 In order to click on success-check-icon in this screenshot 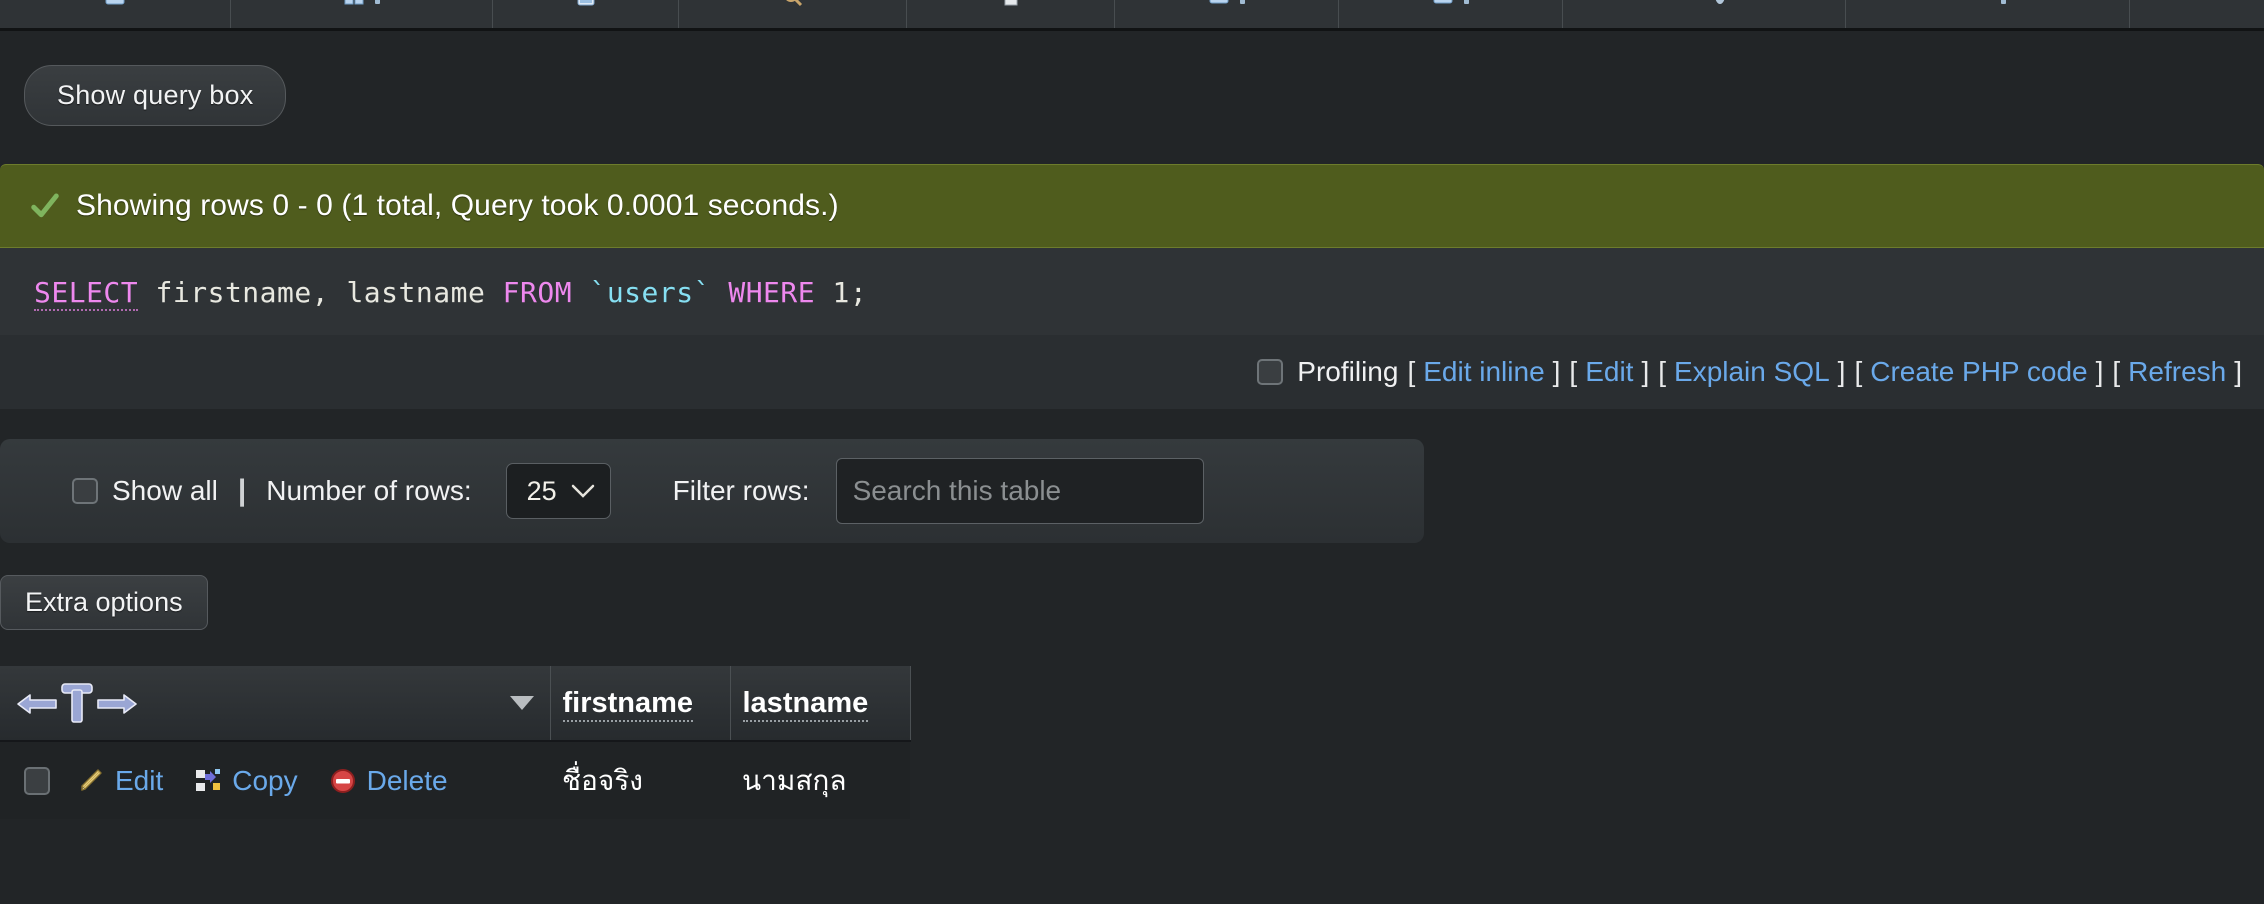, I will do `click(45, 205)`.